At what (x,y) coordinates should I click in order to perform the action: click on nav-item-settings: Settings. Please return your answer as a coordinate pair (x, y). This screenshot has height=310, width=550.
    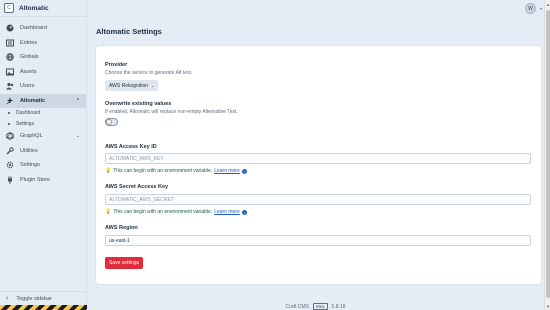
    Looking at the image, I should click on (43, 165).